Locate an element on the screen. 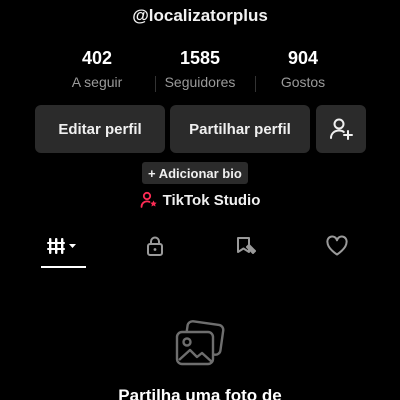 This screenshot has width=400, height=400. following-label: A seguir is located at coordinates (97, 82).